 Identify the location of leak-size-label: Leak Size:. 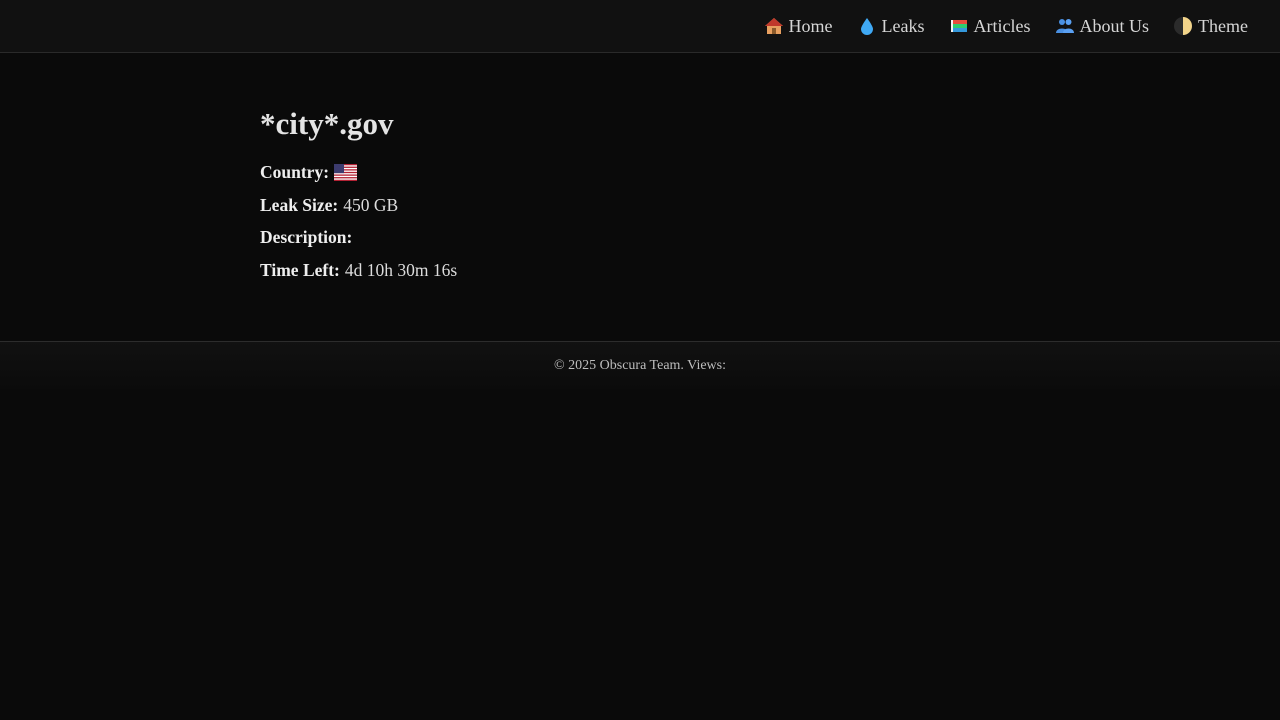
(299, 204).